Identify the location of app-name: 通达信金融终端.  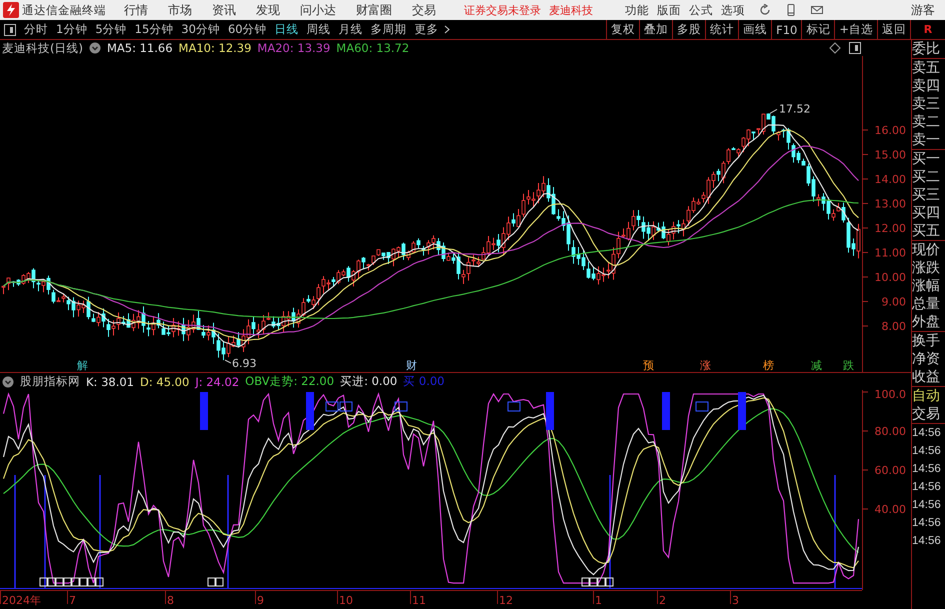
(64, 10).